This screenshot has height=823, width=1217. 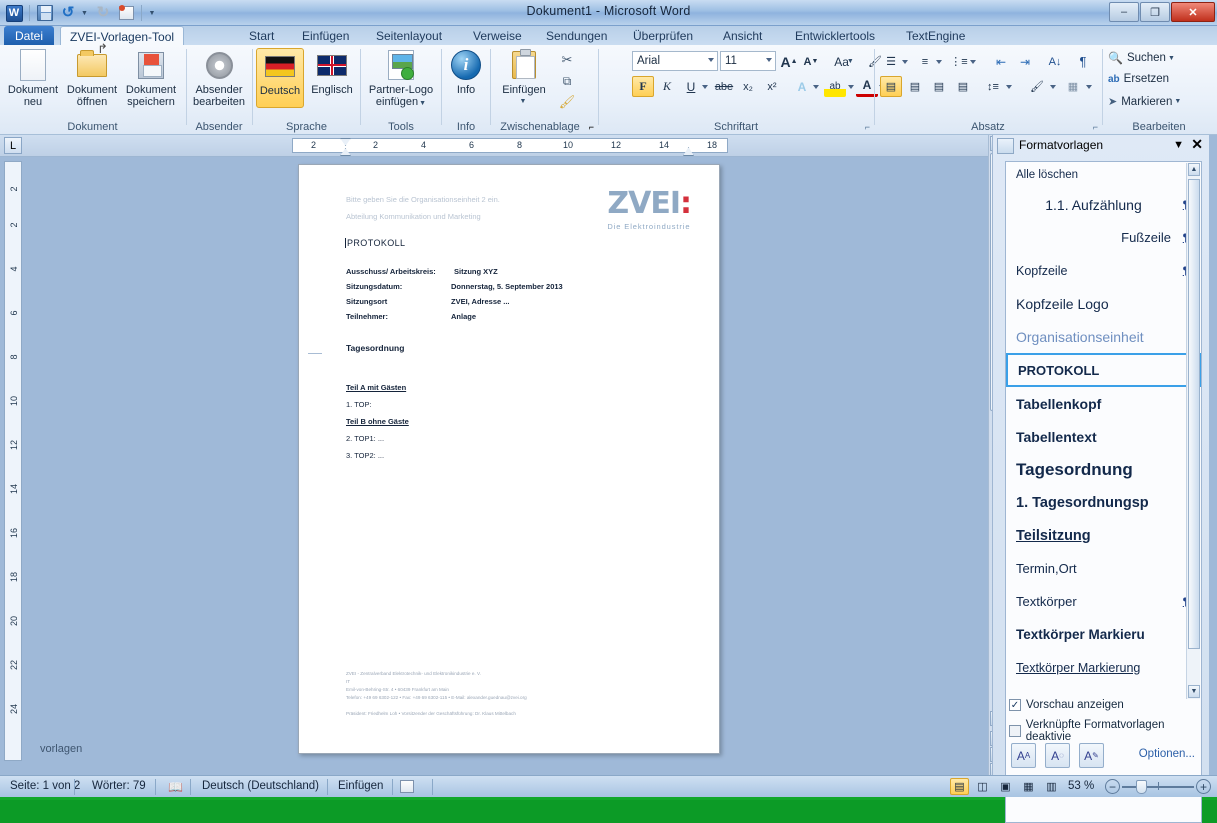 What do you see at coordinates (567, 60) in the screenshot?
I see `scissors-icon: ✂` at bounding box center [567, 60].